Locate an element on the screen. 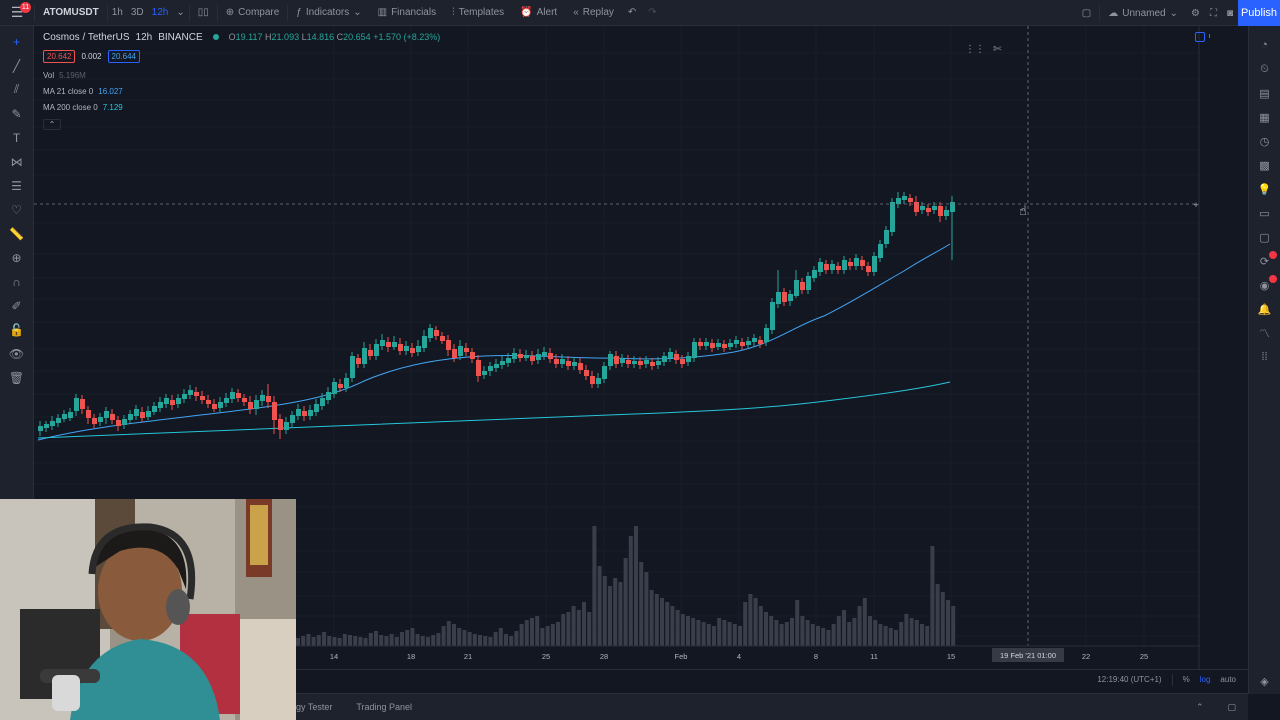  redo-button: ↷ is located at coordinates (652, 13).